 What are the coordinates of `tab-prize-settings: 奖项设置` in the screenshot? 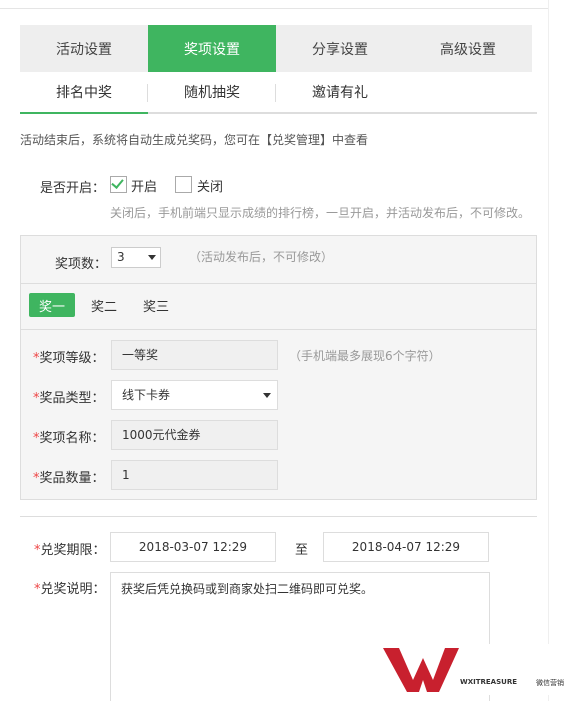 It's located at (212, 48).